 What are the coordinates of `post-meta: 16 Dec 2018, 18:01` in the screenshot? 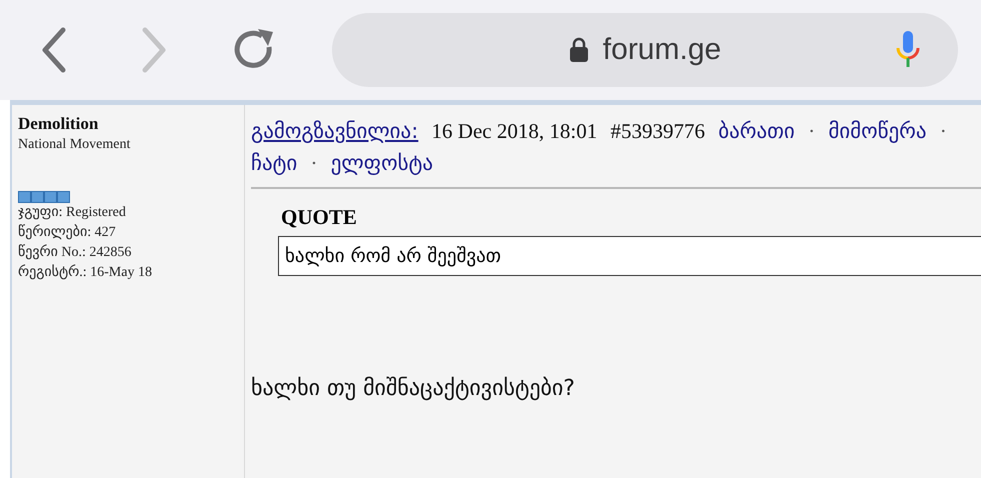 It's located at (515, 131).